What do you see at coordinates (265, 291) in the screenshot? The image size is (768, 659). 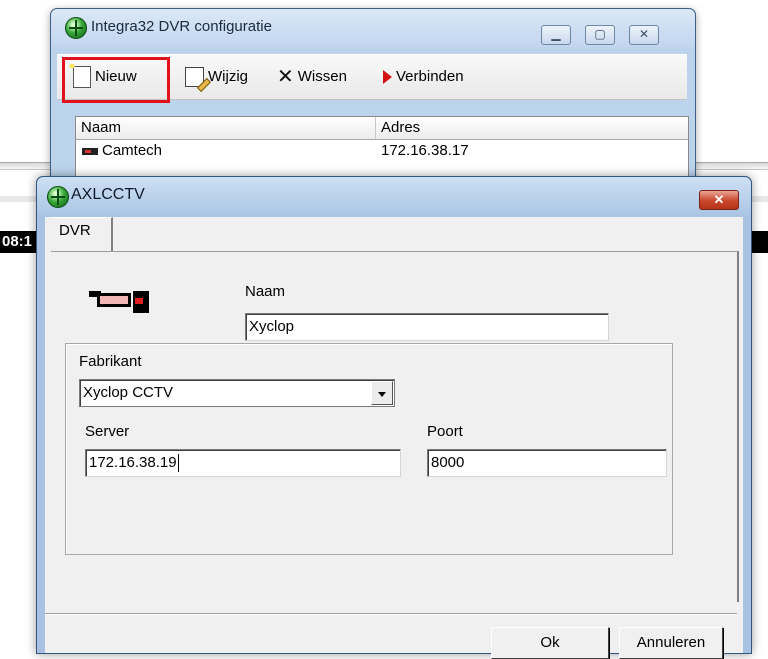 I see `name-label: Naam` at bounding box center [265, 291].